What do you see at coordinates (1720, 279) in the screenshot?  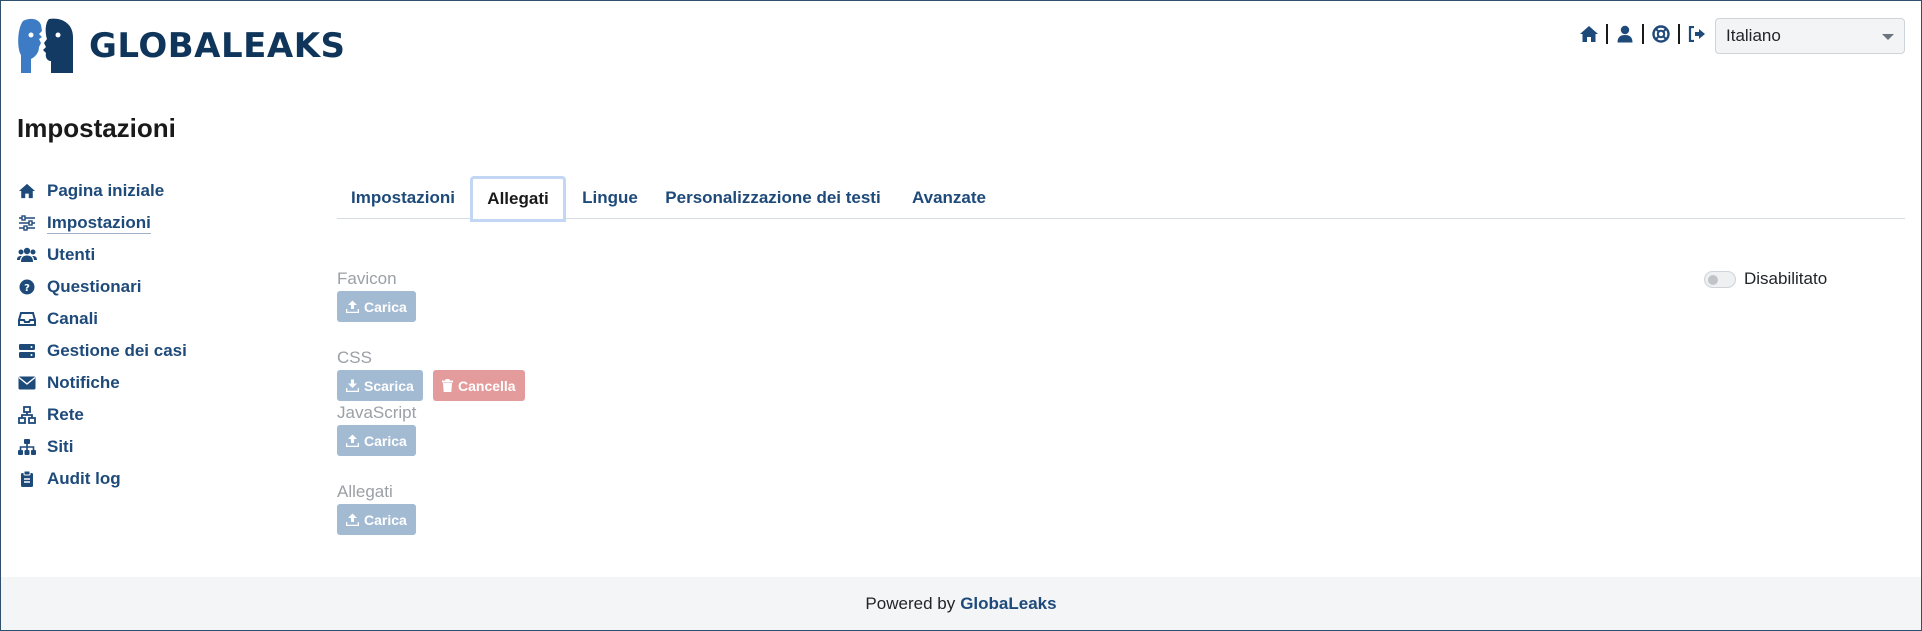 I see `toggle-switch` at bounding box center [1720, 279].